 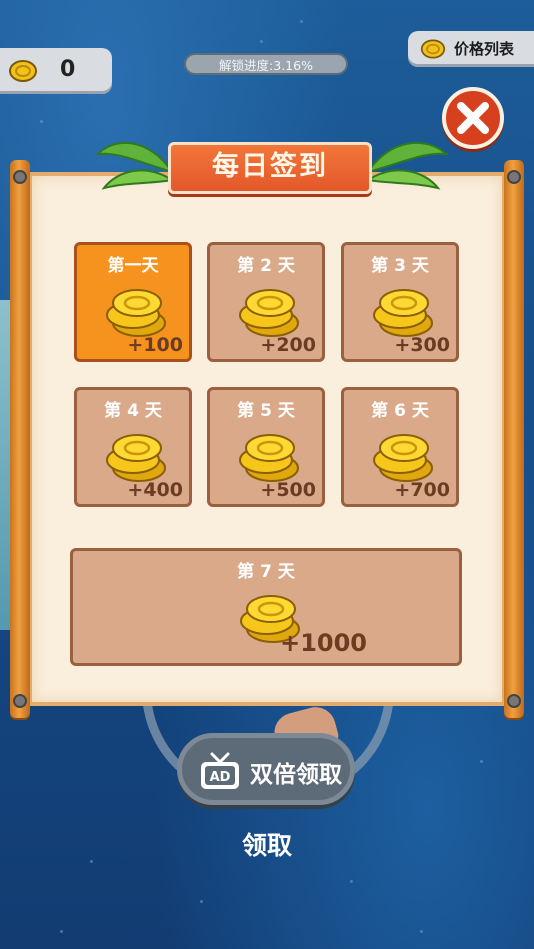 What do you see at coordinates (266, 64) in the screenshot?
I see `unlock-progress-bar: 解锁进度:3.16%` at bounding box center [266, 64].